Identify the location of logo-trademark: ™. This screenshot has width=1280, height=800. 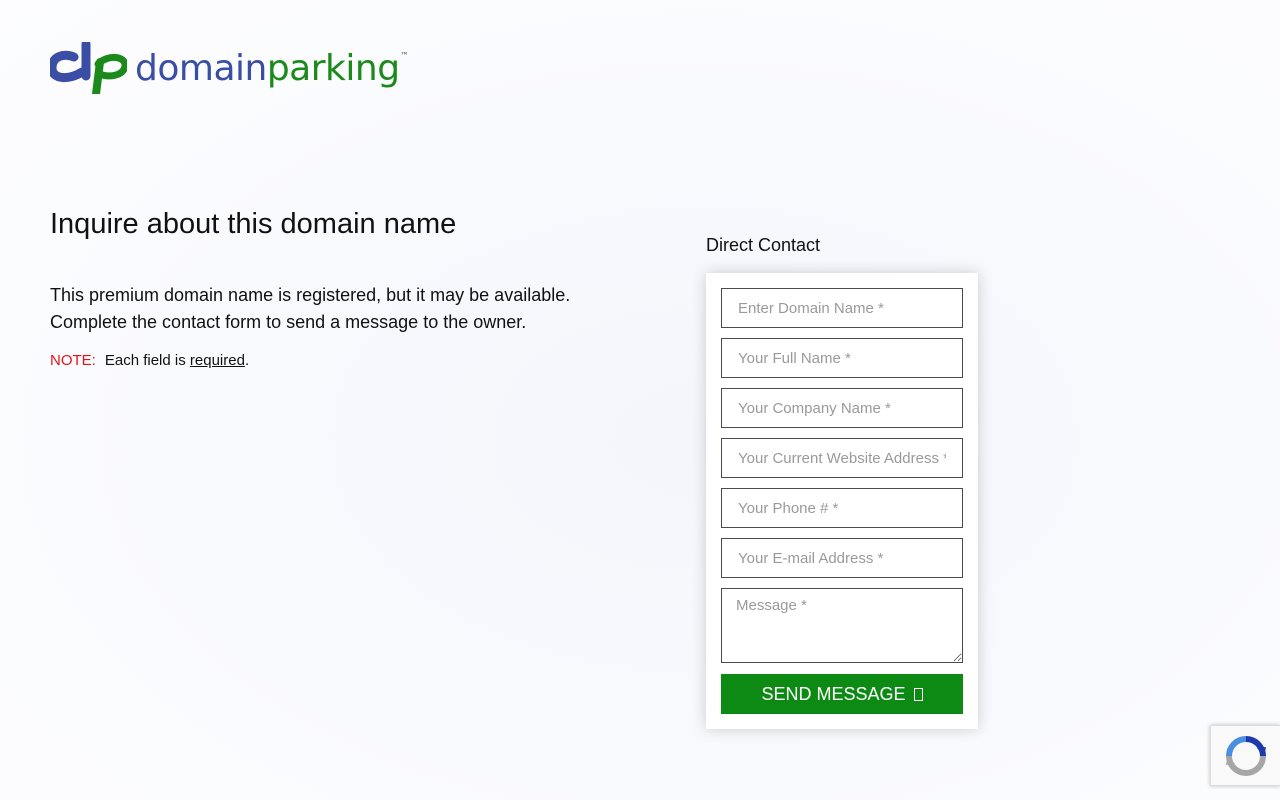
(404, 55).